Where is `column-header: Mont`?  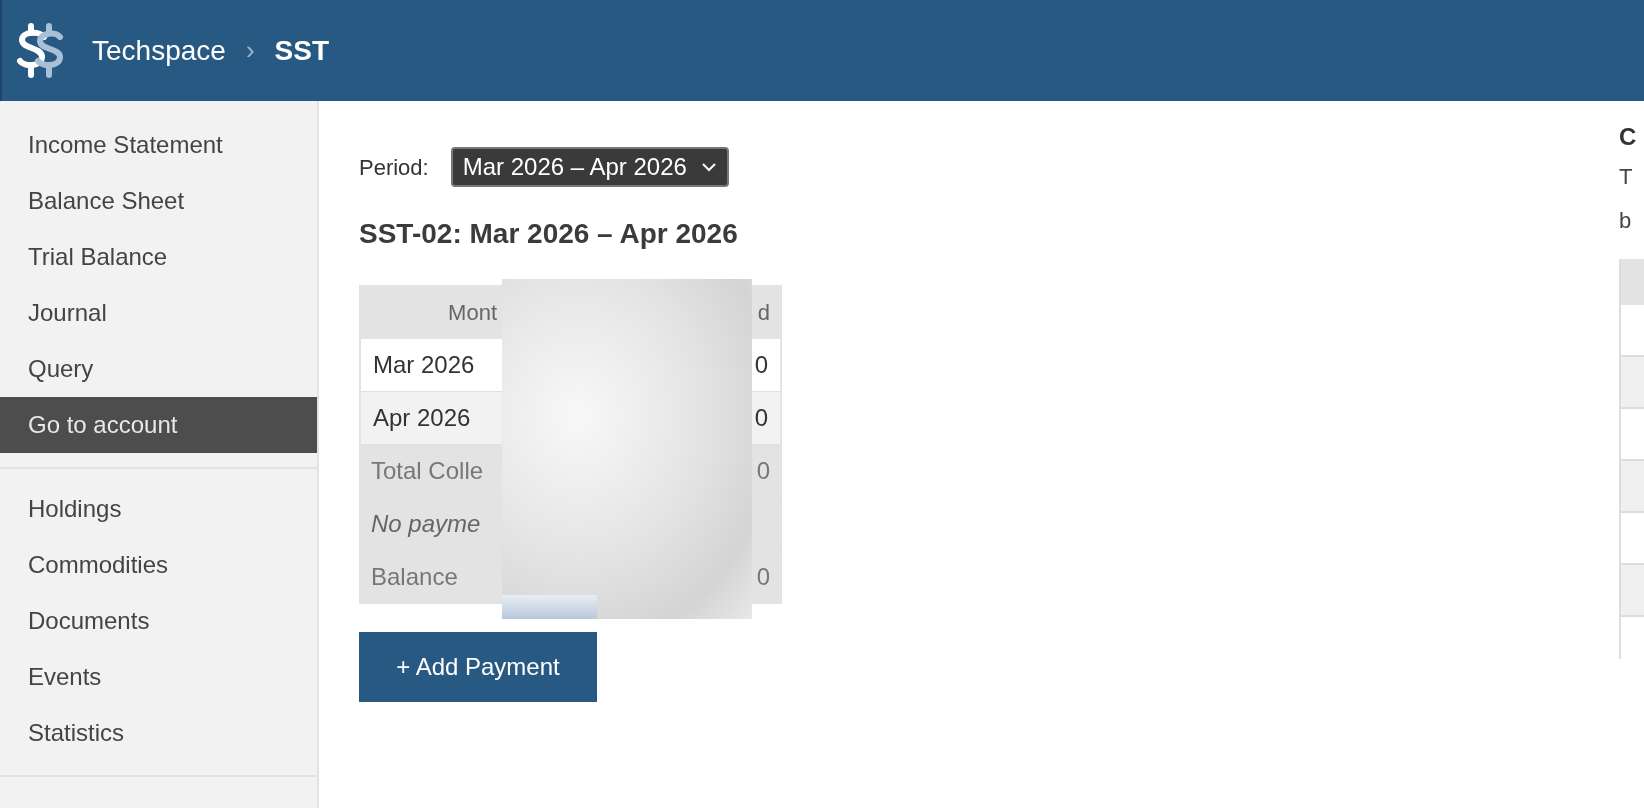
column-header: Mont is located at coordinates (472, 312).